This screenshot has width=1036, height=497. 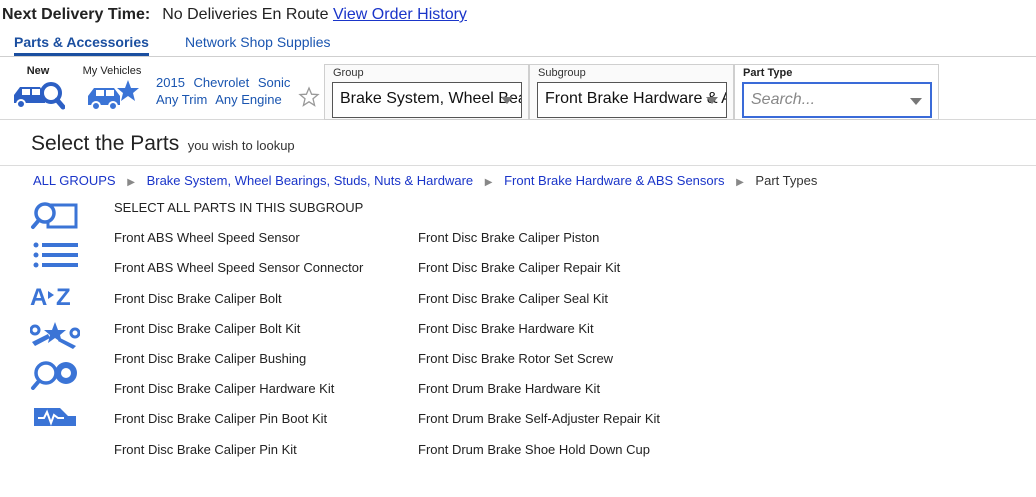 What do you see at coordinates (170, 82) in the screenshot?
I see `vehicle-year: 2015` at bounding box center [170, 82].